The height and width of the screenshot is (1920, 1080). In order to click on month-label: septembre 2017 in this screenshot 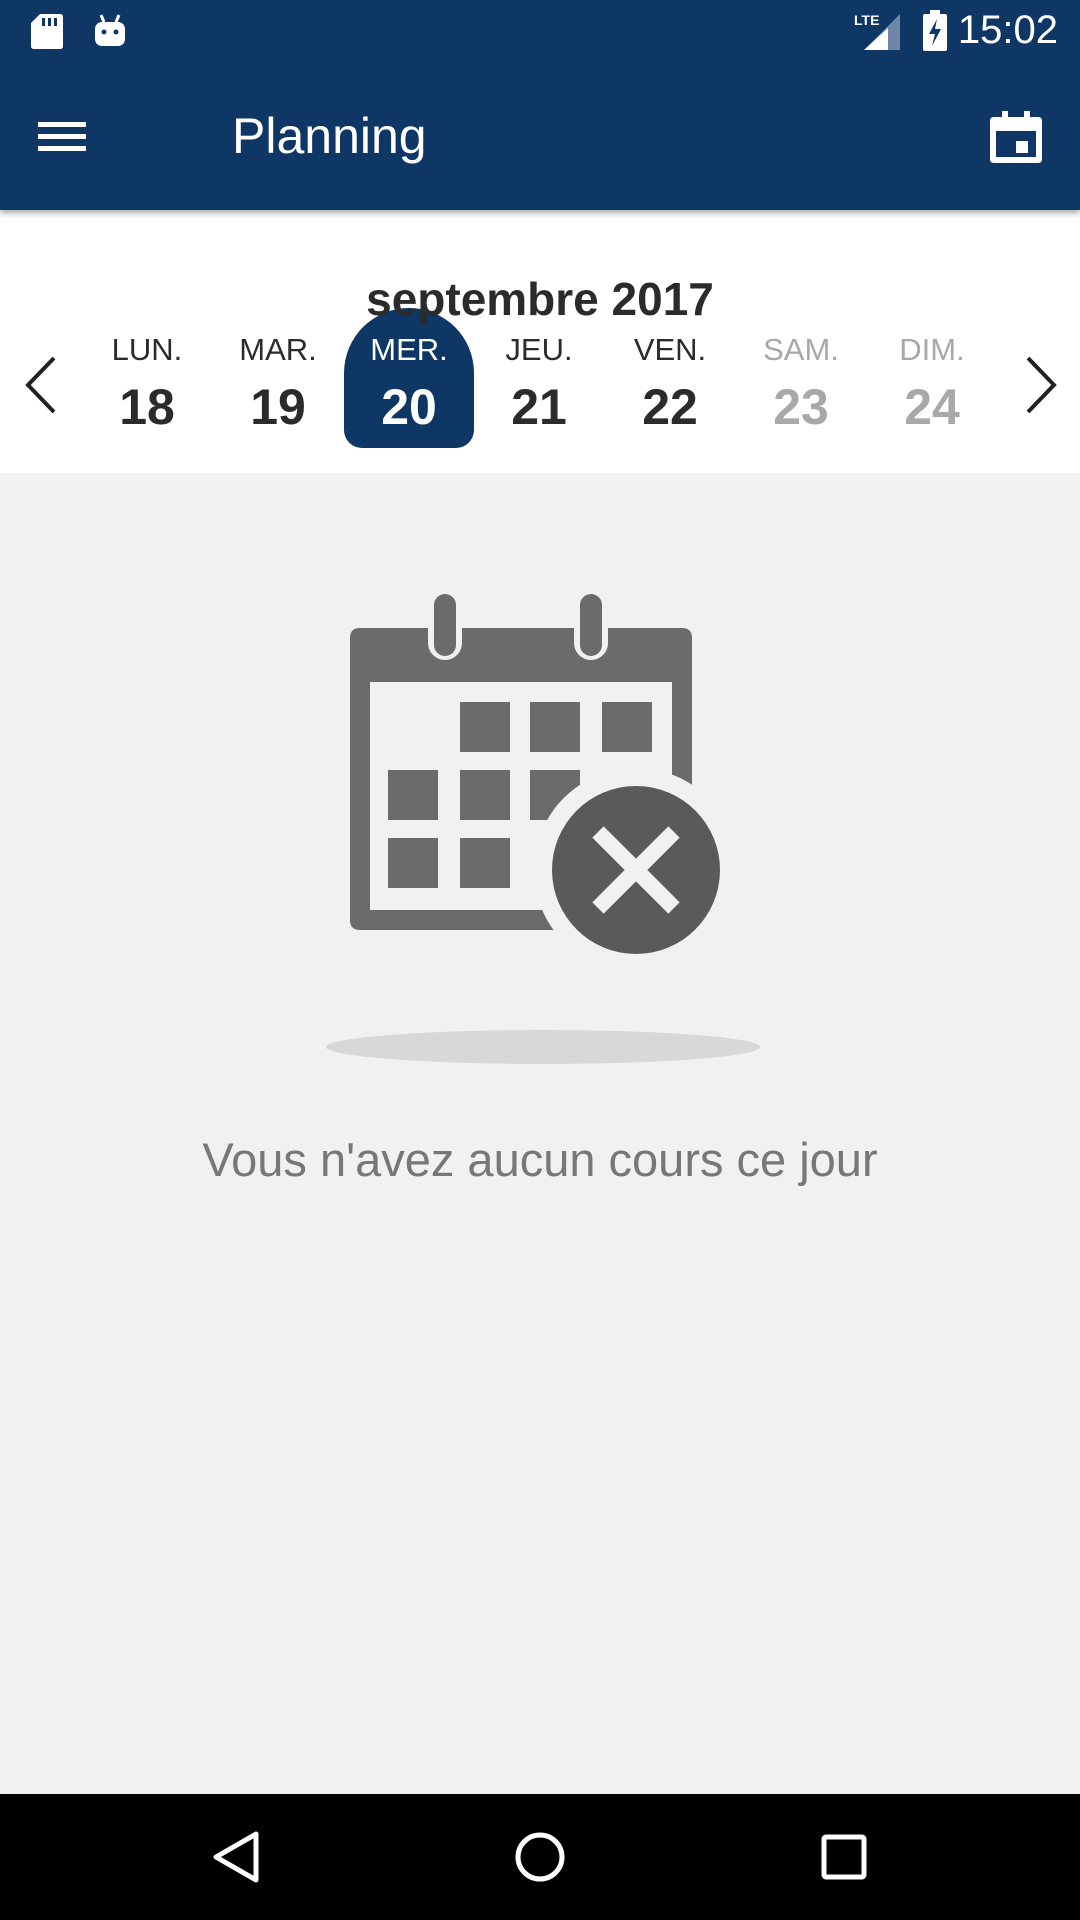, I will do `click(540, 299)`.